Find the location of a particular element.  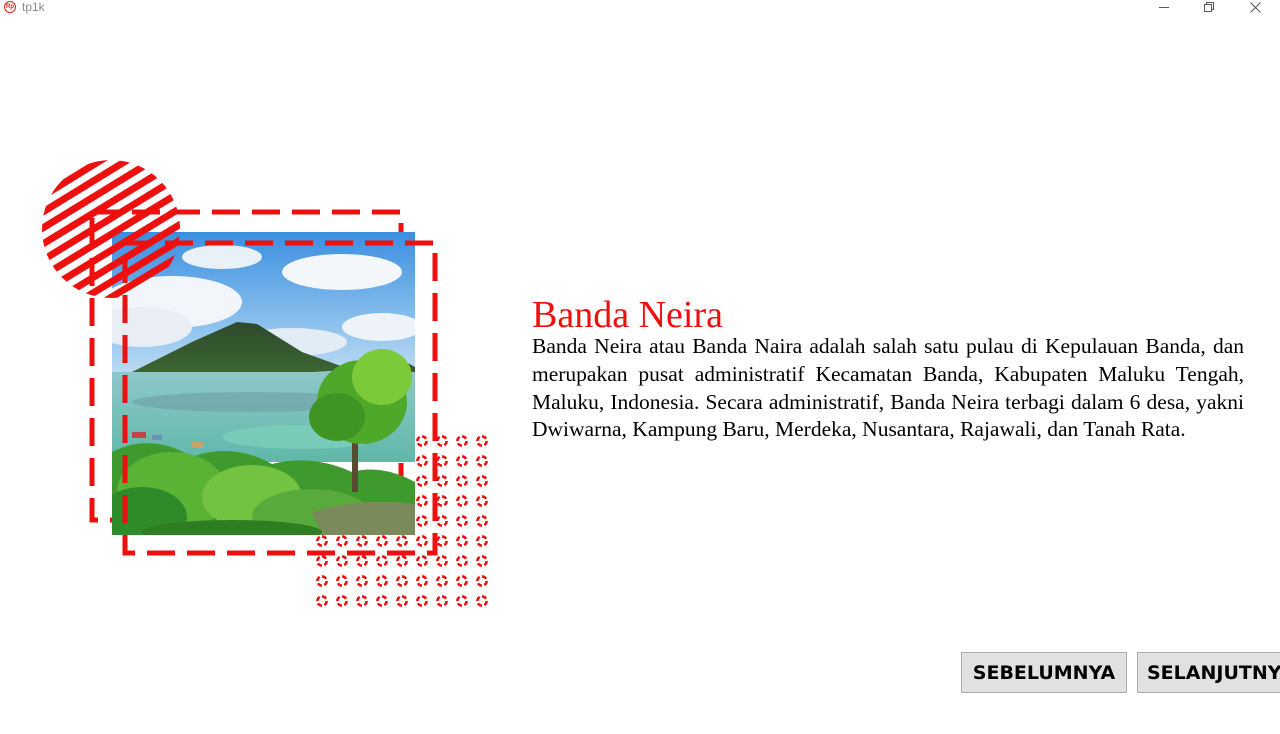

striped-circle is located at coordinates (111, 229).